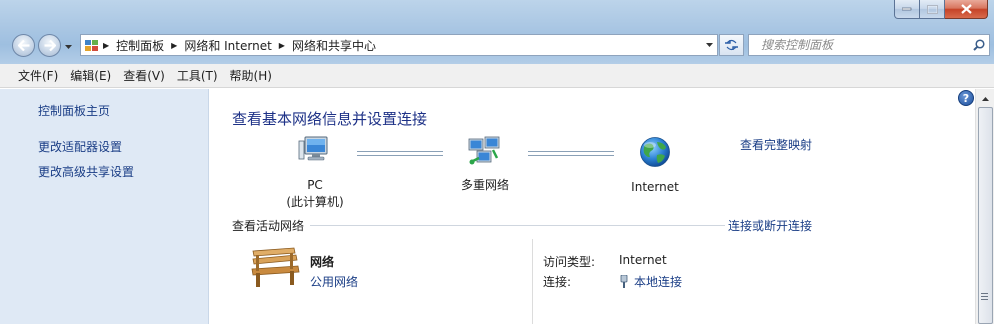 This screenshot has height=324, width=994. I want to click on local-connection-text: 本地连接, so click(658, 282).